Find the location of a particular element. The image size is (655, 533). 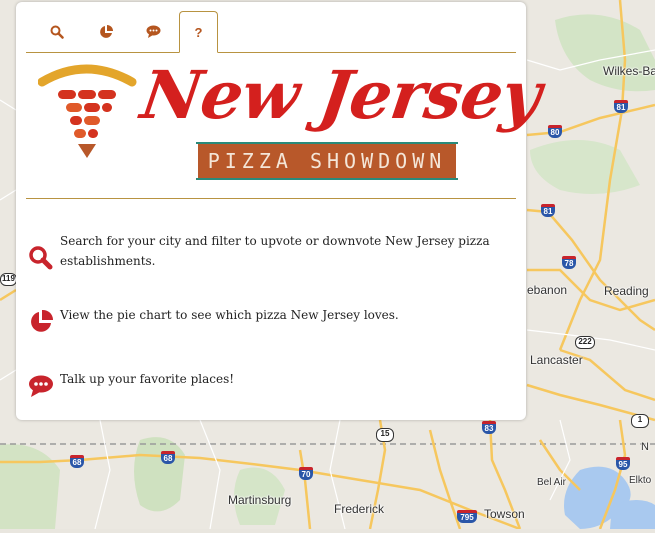

highway-shield-i80: 80 is located at coordinates (555, 131).